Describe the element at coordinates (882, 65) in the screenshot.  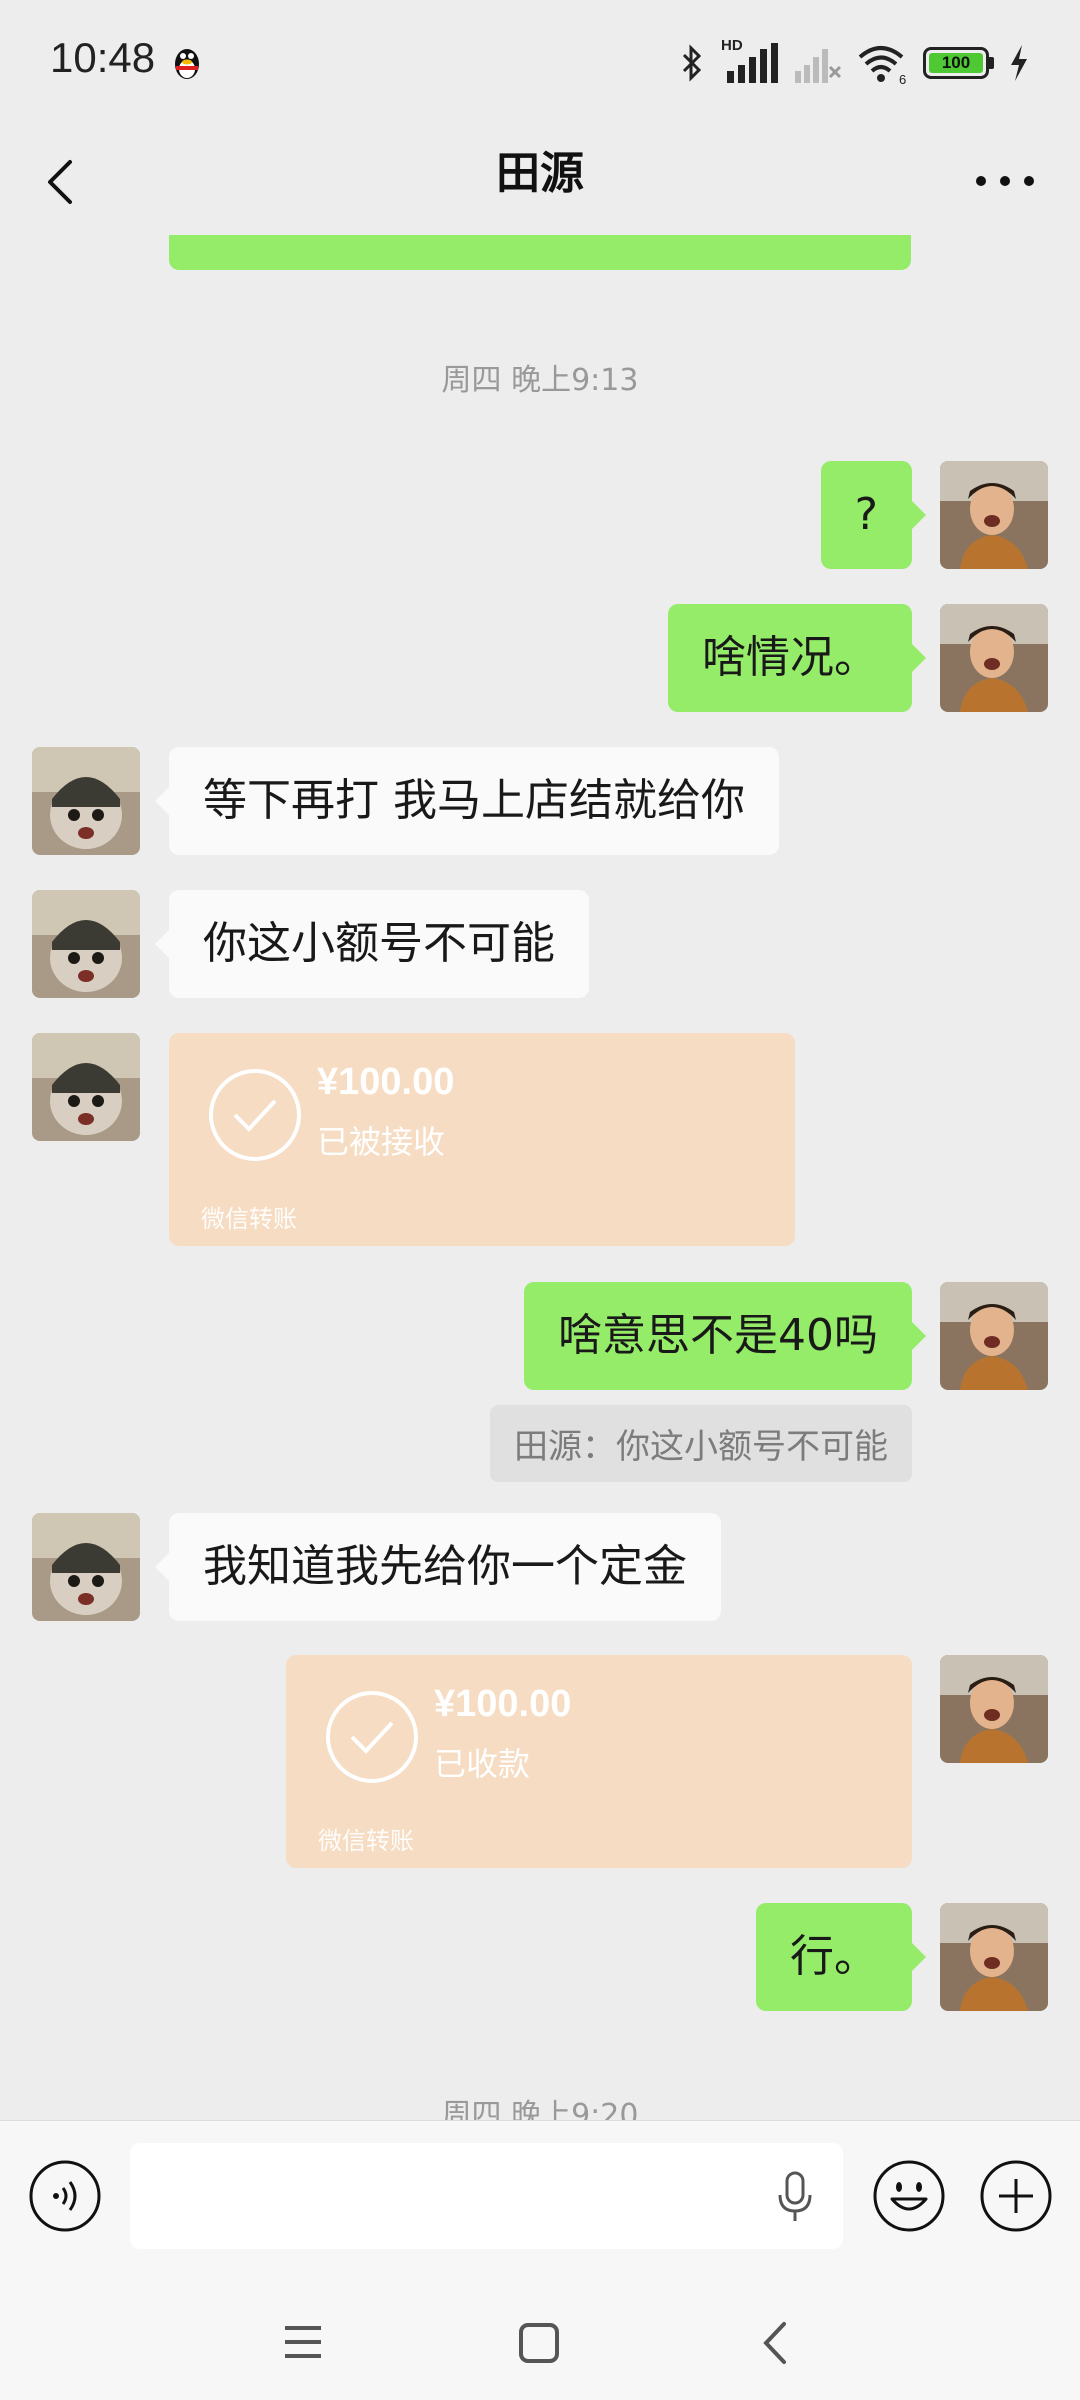
I see `wifi-icon: 6` at that location.